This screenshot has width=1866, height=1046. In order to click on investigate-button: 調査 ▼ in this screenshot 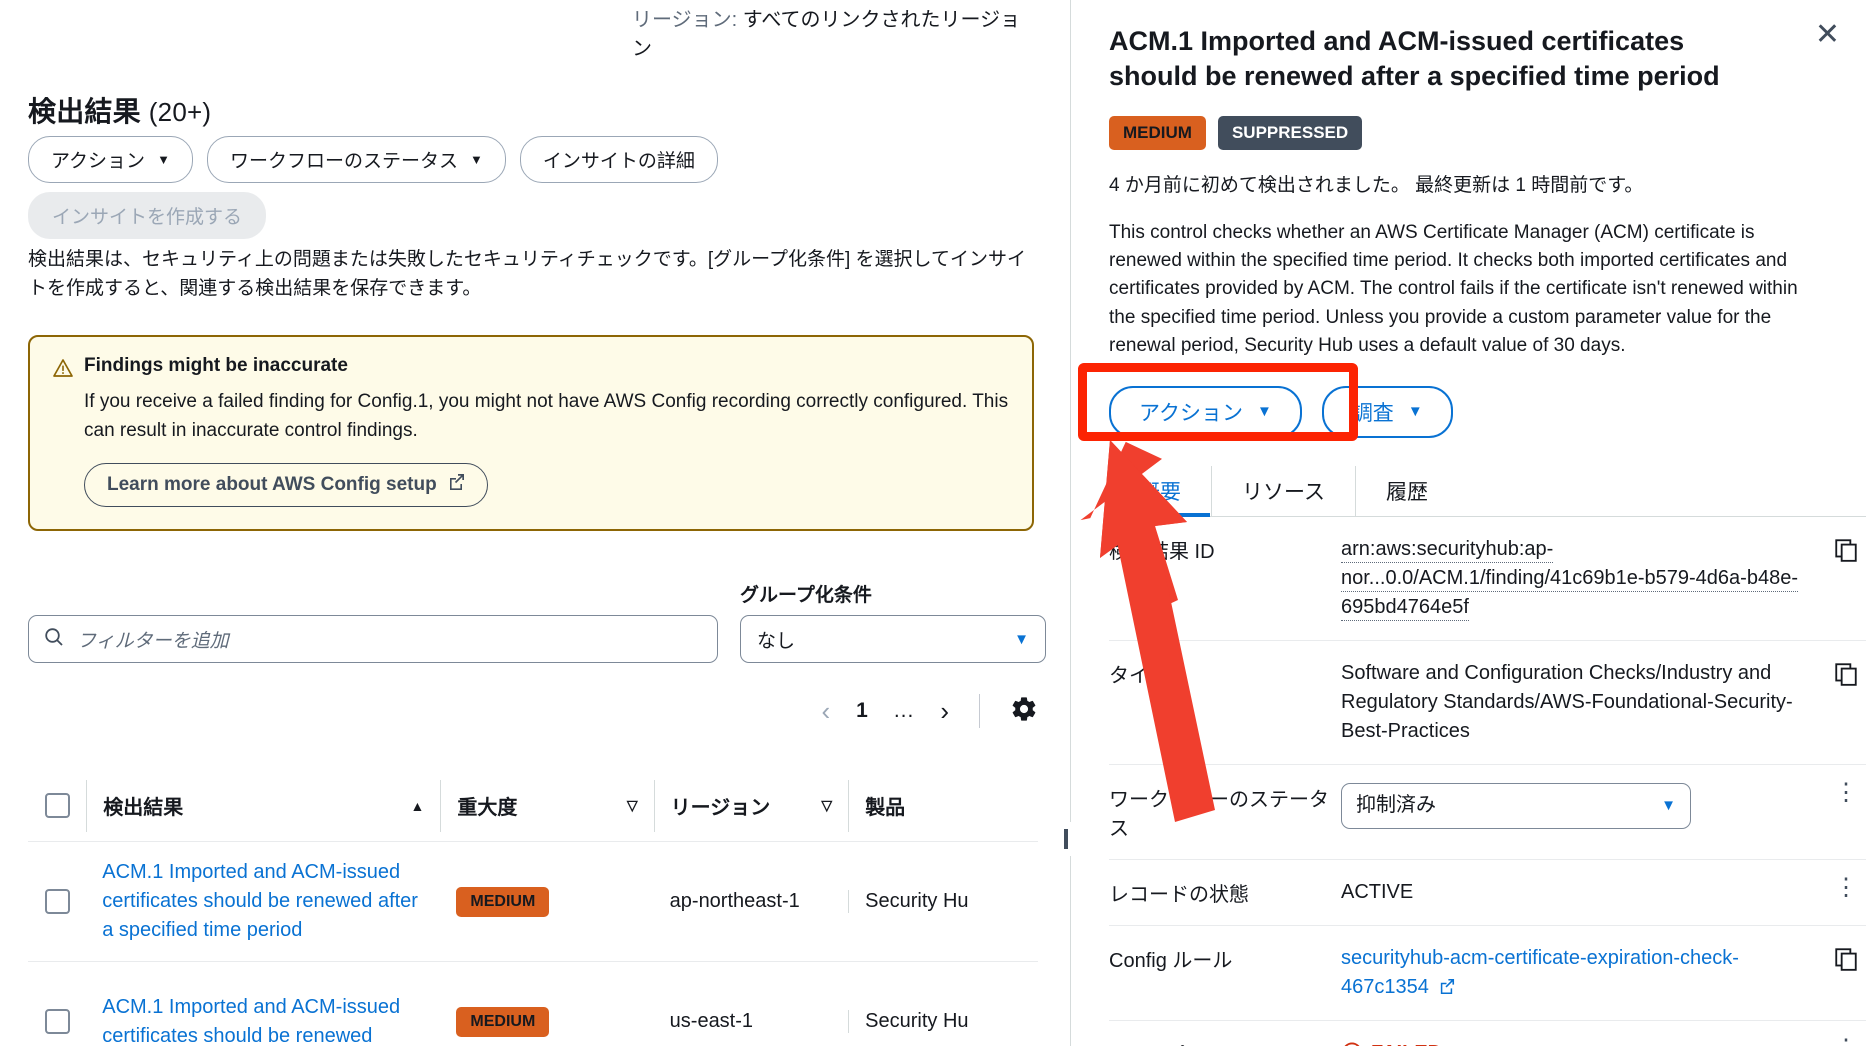, I will do `click(1387, 411)`.